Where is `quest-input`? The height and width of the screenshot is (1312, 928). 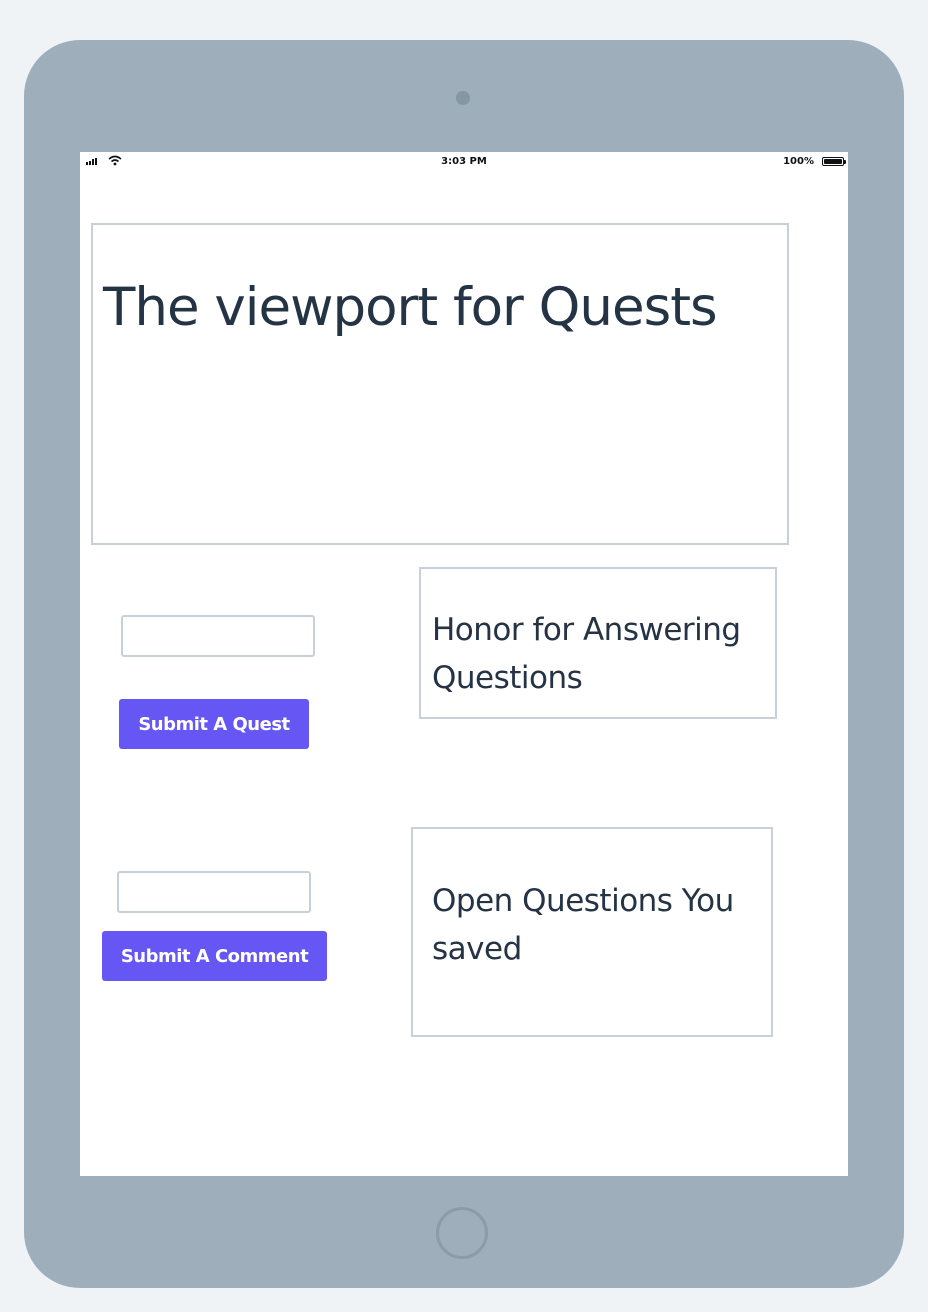 quest-input is located at coordinates (218, 636).